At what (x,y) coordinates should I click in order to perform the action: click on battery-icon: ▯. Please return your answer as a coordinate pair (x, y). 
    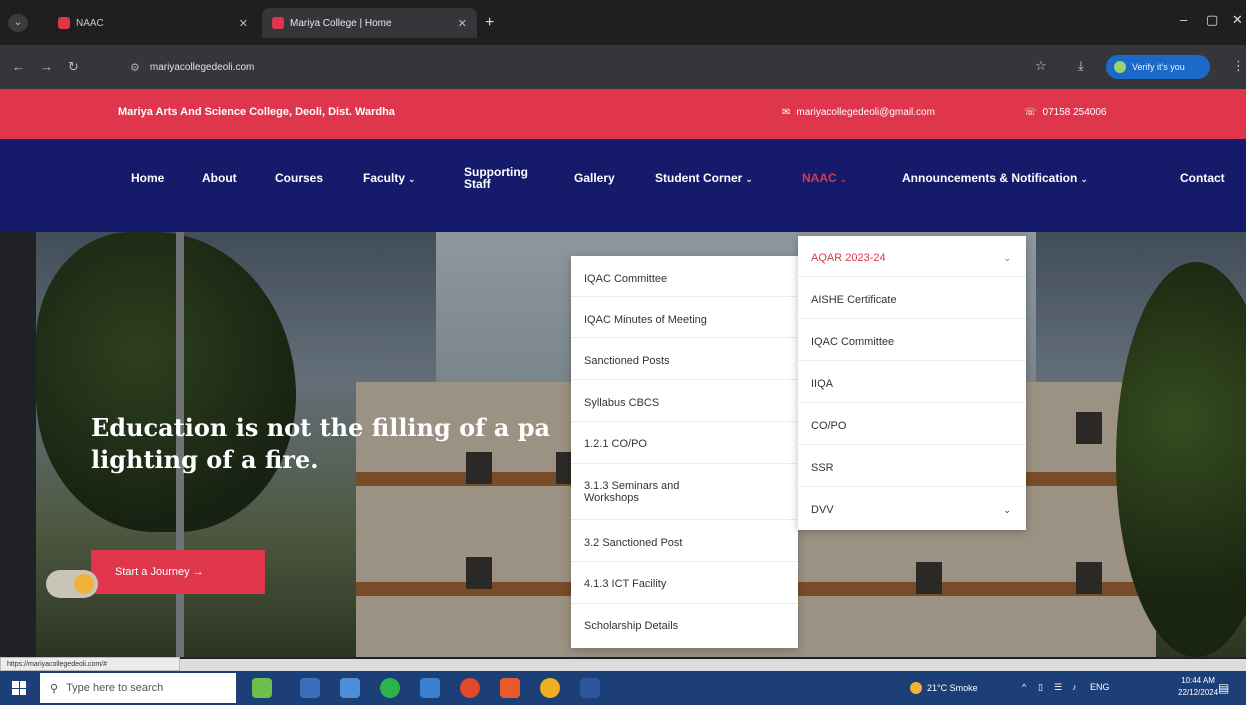
    Looking at the image, I should click on (1040, 687).